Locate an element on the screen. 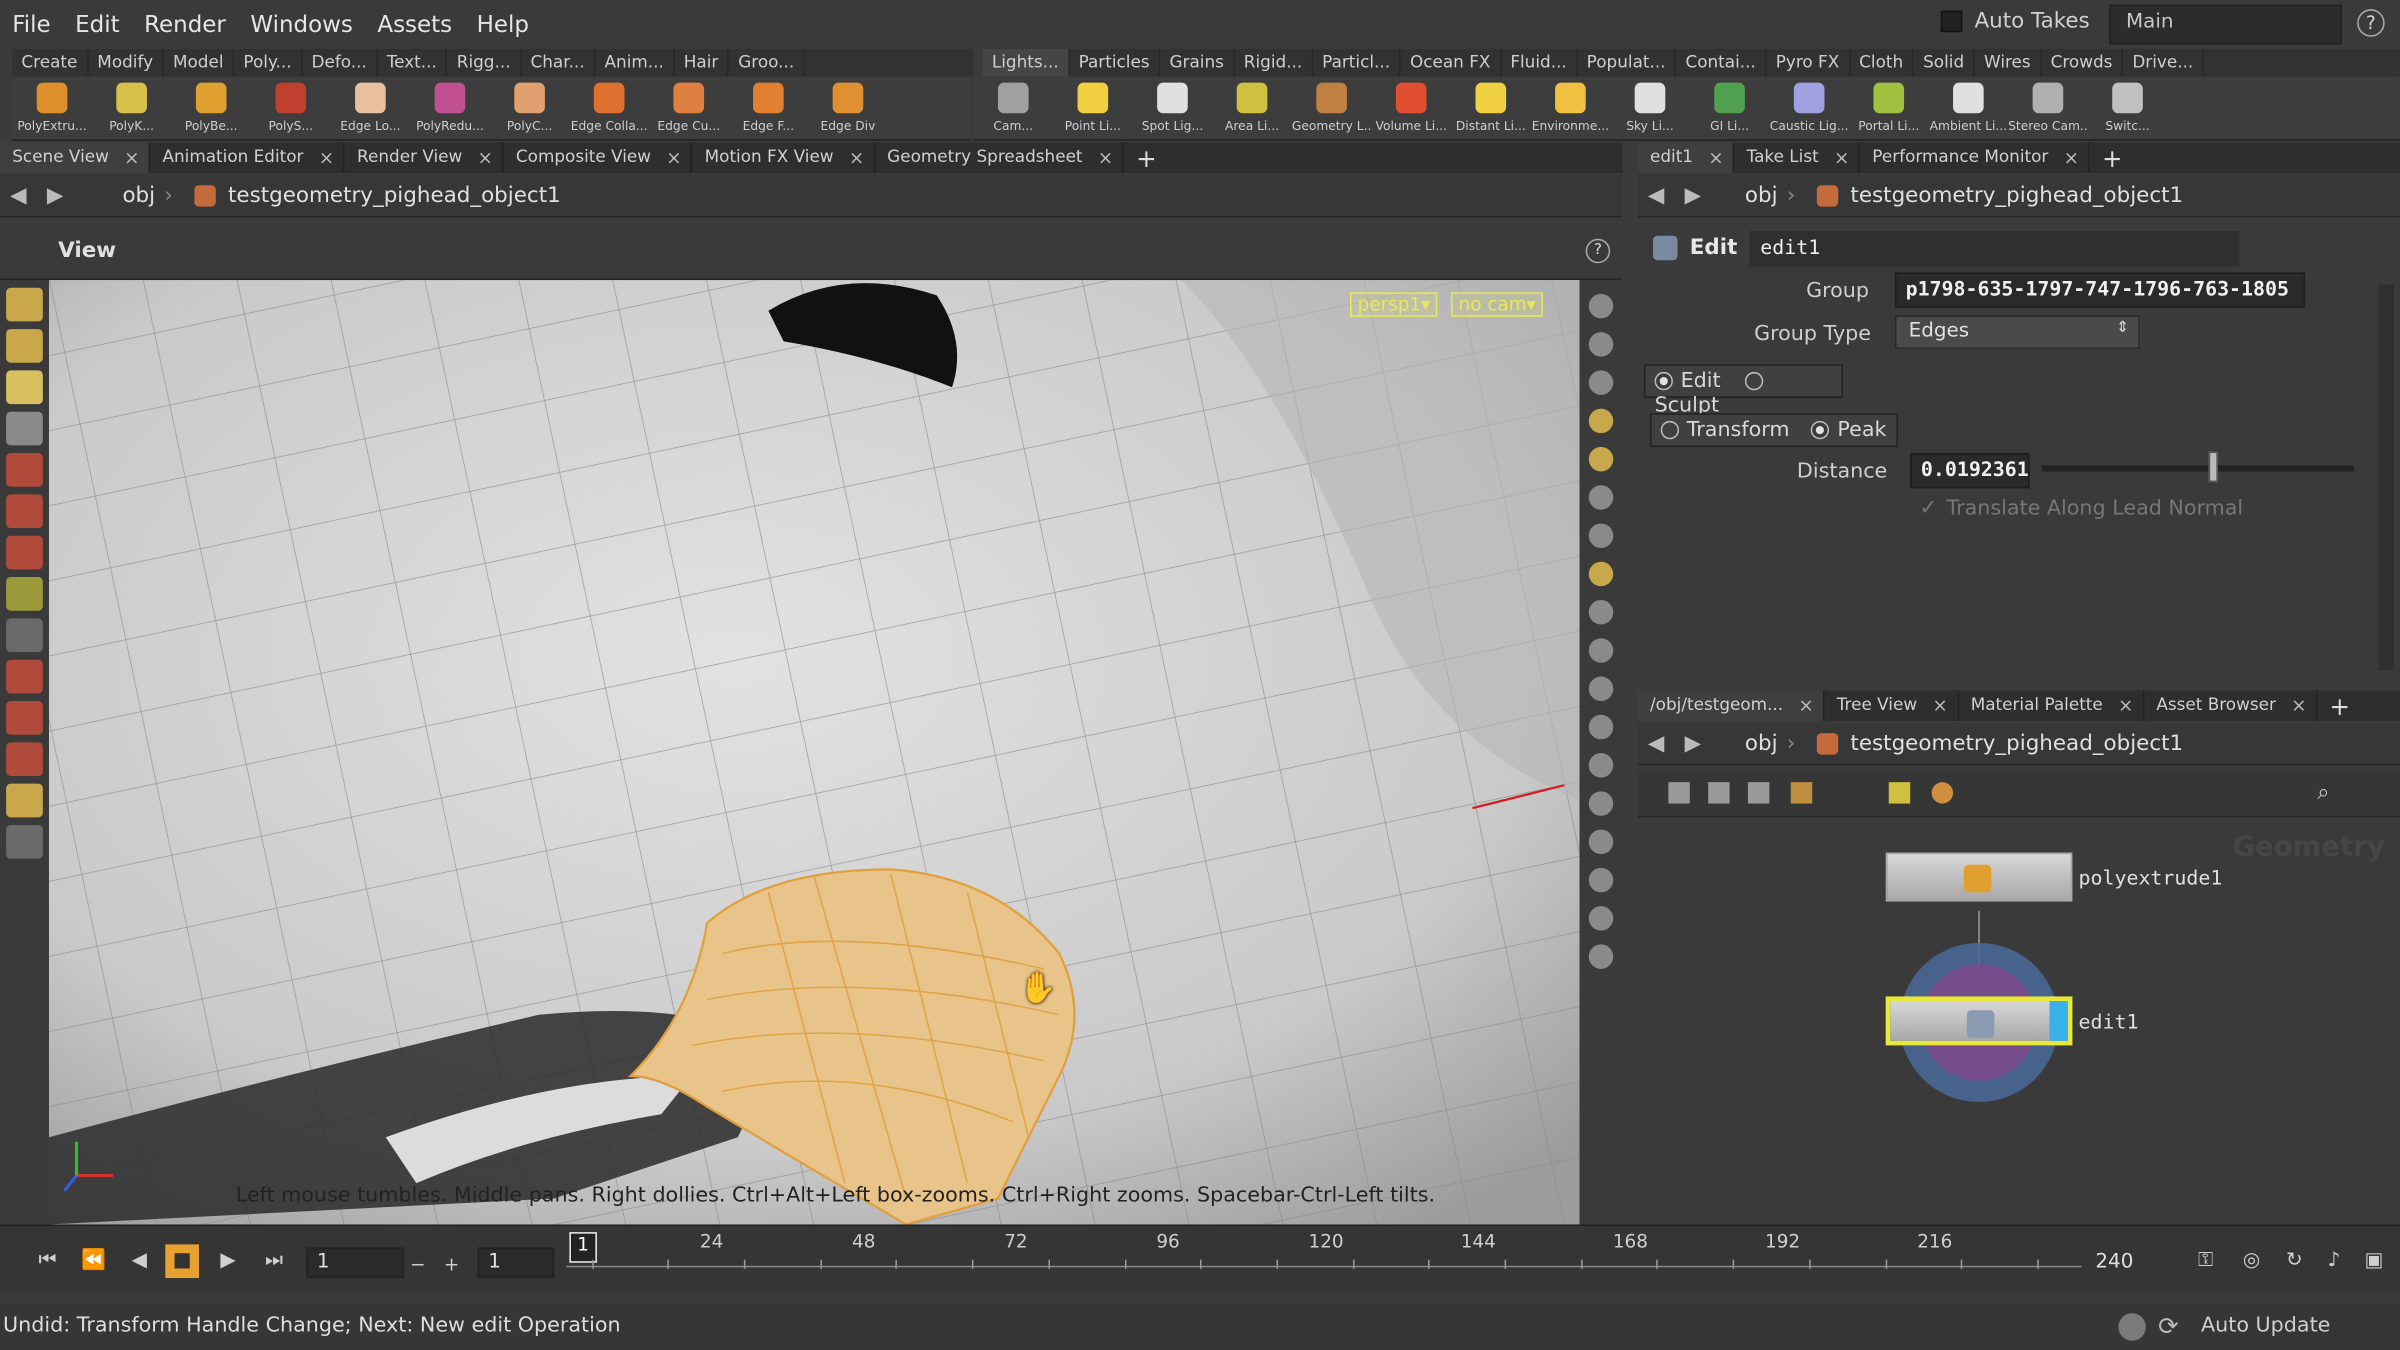 The image size is (2400, 1350). handle-icon is located at coordinates (1601, 918).